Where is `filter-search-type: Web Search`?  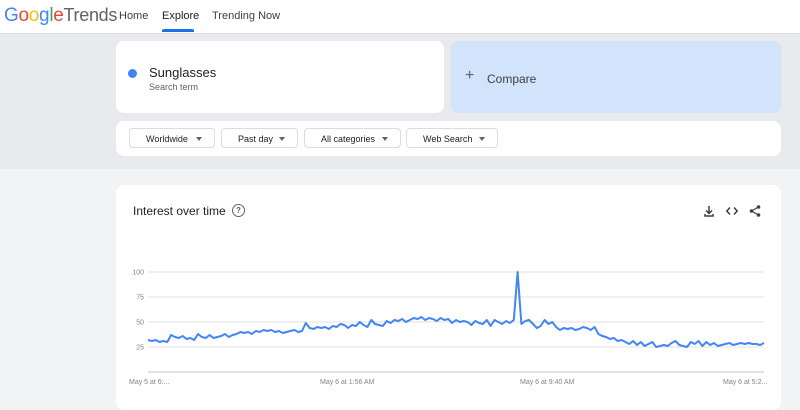 filter-search-type: Web Search is located at coordinates (452, 138).